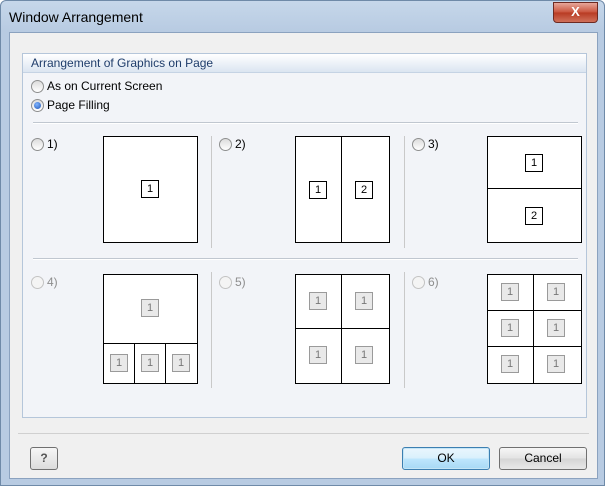  I want to click on layout-2-preview: 1 2, so click(342, 189).